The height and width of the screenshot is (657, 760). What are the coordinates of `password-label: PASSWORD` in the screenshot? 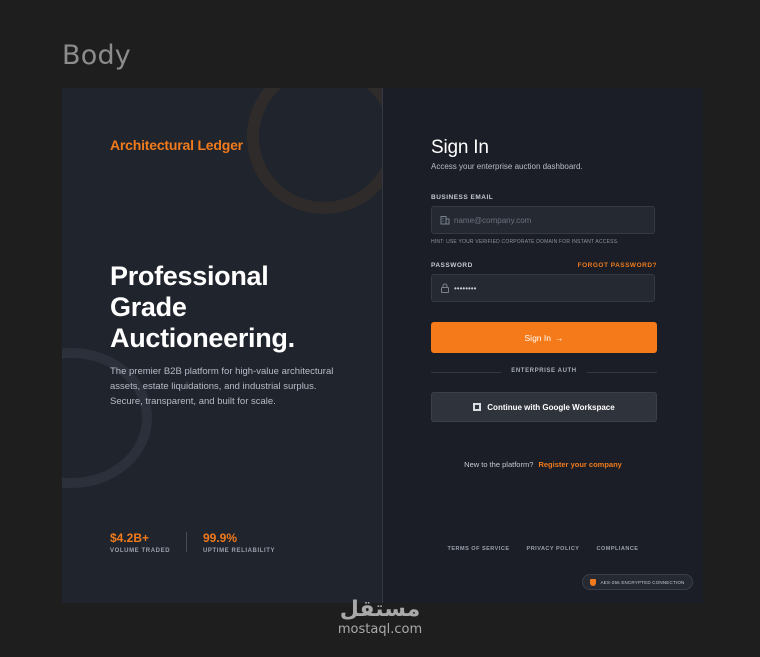 It's located at (452, 265).